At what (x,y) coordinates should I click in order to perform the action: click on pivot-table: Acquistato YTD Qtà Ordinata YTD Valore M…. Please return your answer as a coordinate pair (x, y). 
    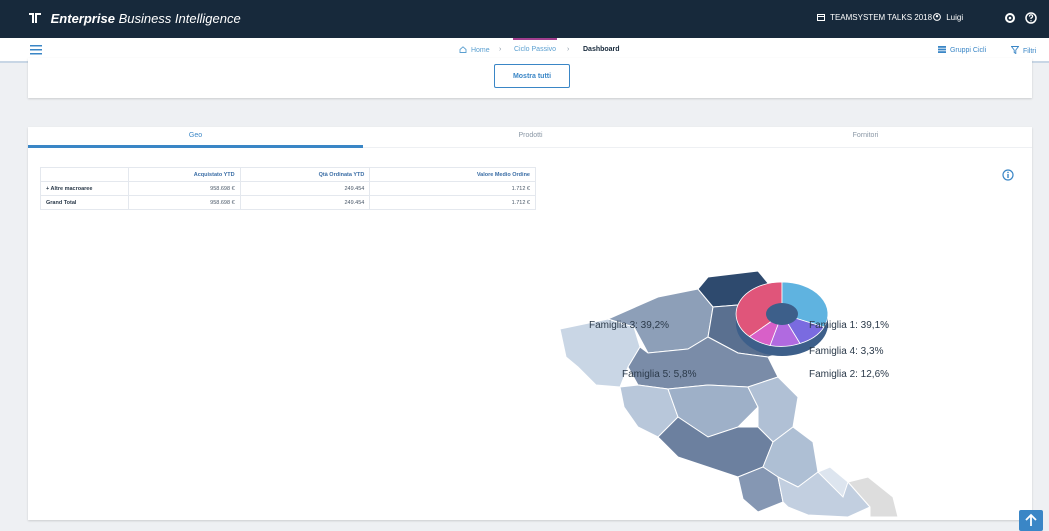
    Looking at the image, I should click on (288, 188).